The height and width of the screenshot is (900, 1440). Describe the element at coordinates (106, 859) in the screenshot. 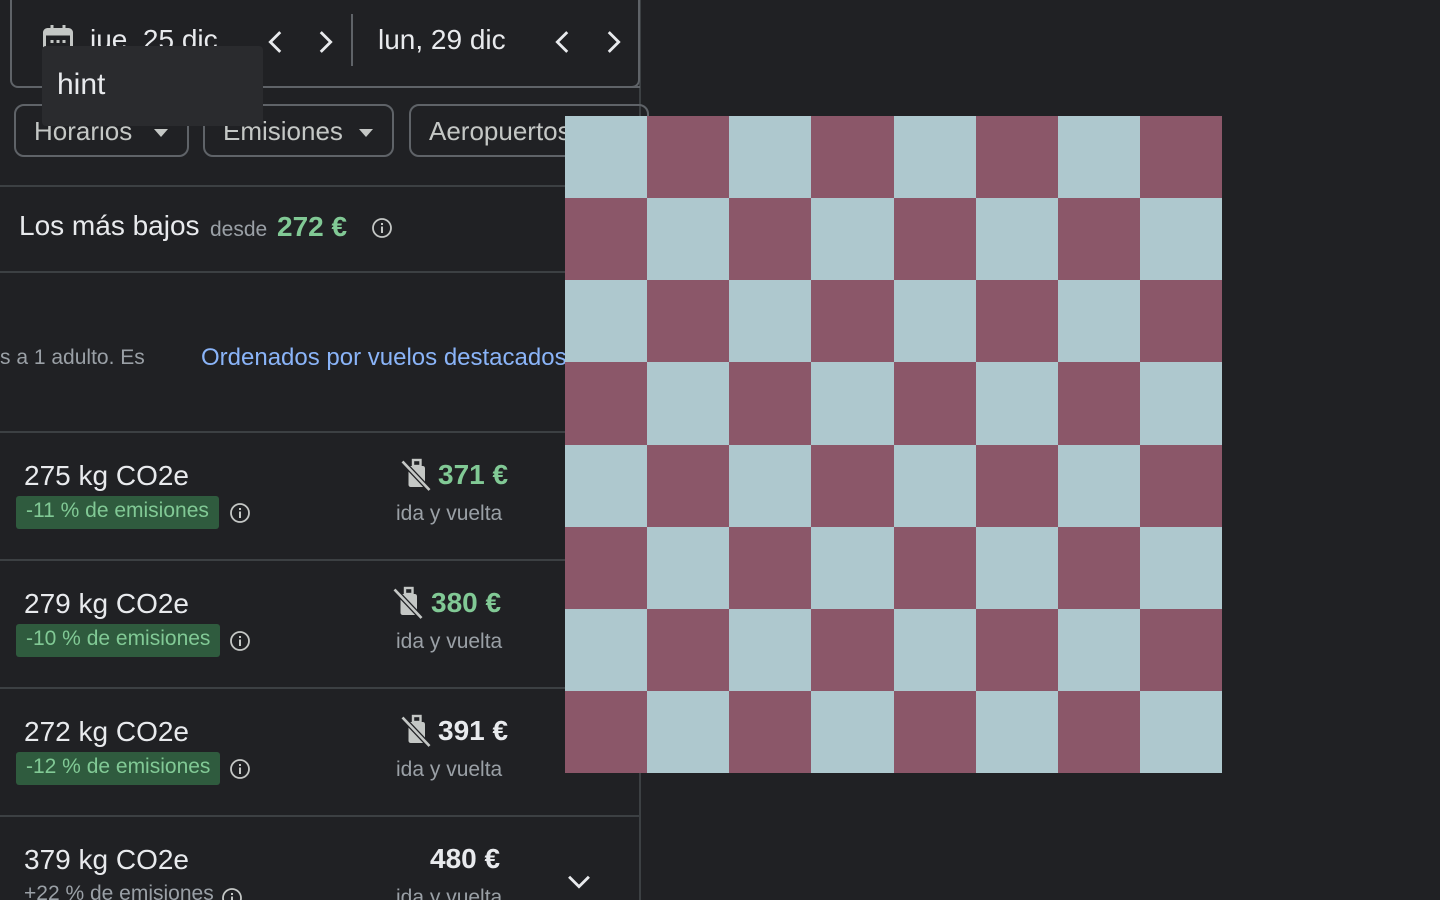

I see `co2-amount: 379 kg CO2e` at that location.